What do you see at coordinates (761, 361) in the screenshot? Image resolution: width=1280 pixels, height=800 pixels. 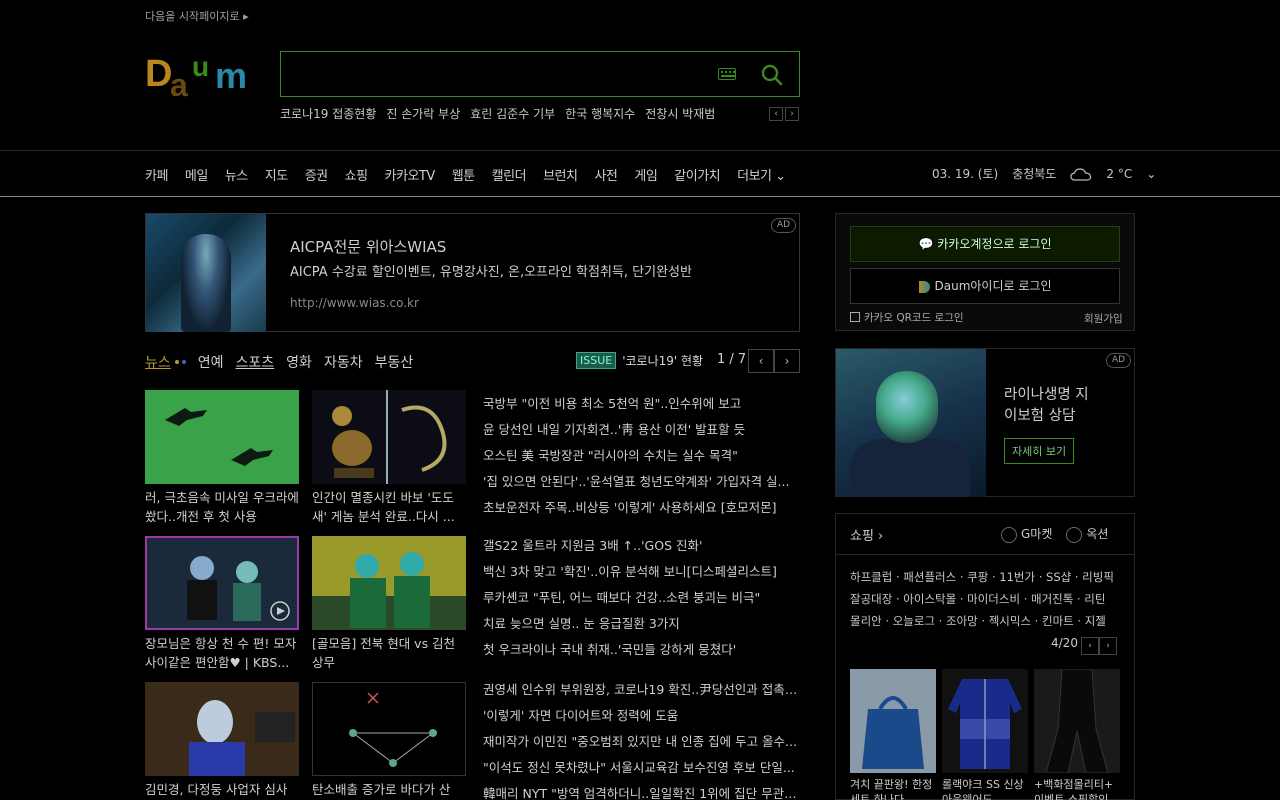 I see `news-prev-button: ‹` at bounding box center [761, 361].